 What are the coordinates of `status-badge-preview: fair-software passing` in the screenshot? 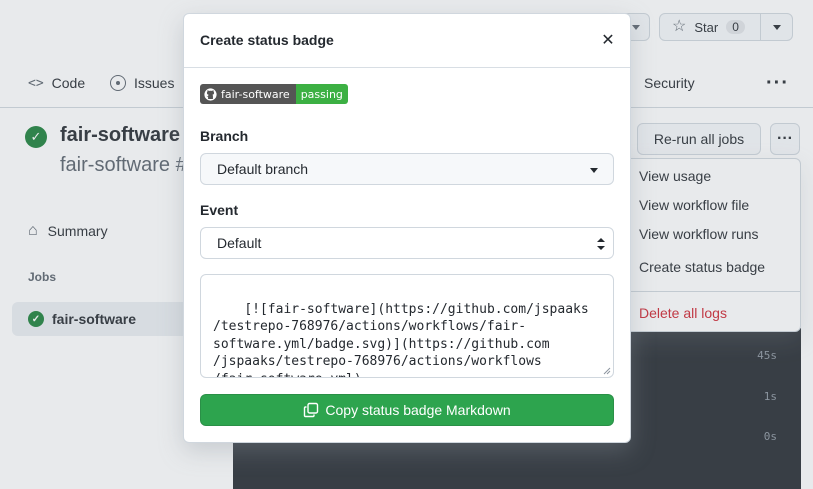 It's located at (274, 94).